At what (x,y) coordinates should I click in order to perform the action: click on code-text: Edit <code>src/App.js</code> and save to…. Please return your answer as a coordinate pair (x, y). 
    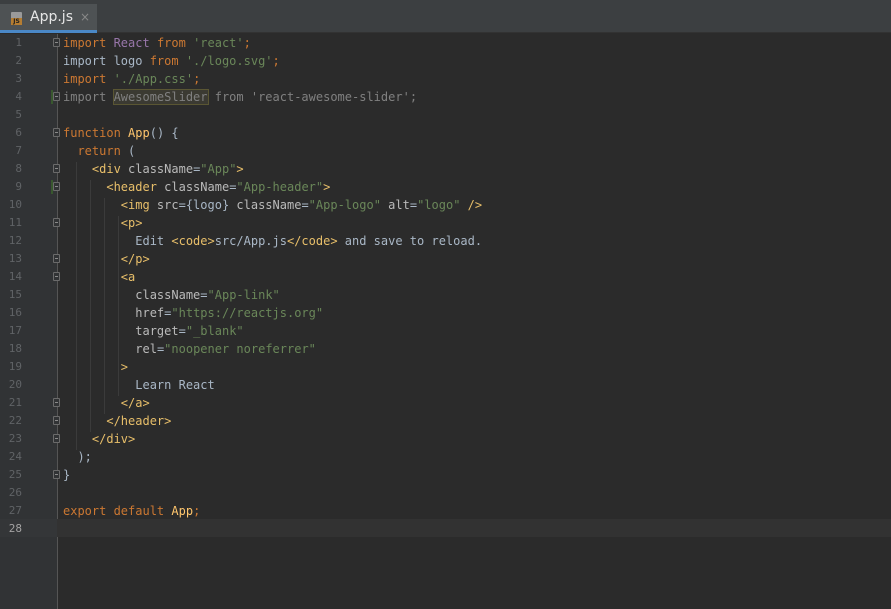
    Looking at the image, I should click on (272, 241).